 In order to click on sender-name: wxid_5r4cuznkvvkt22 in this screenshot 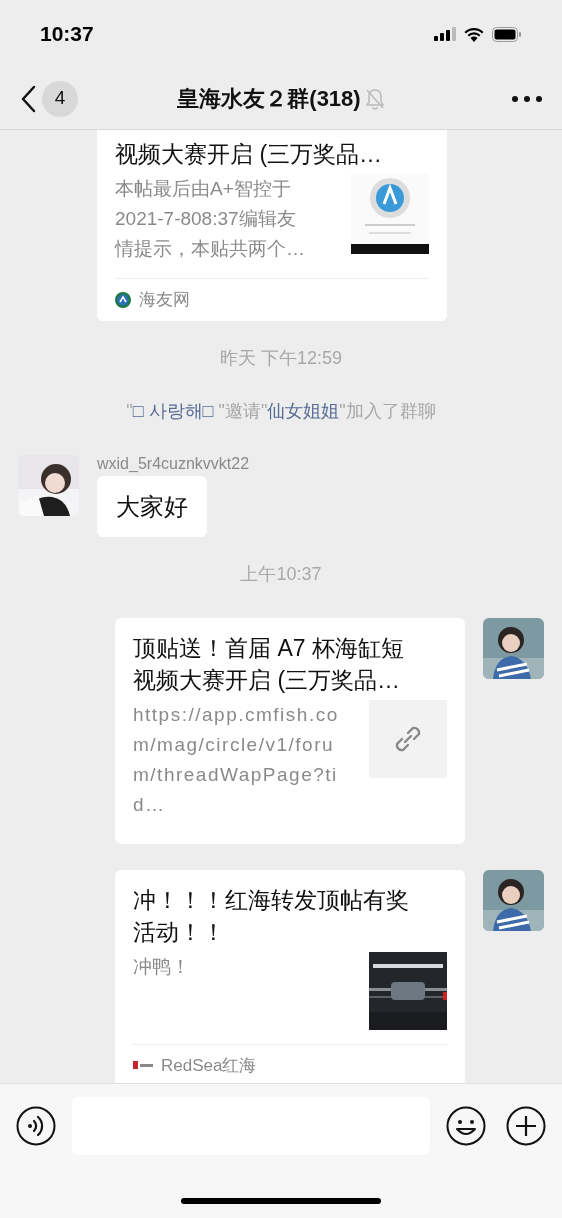, I will do `click(173, 463)`.